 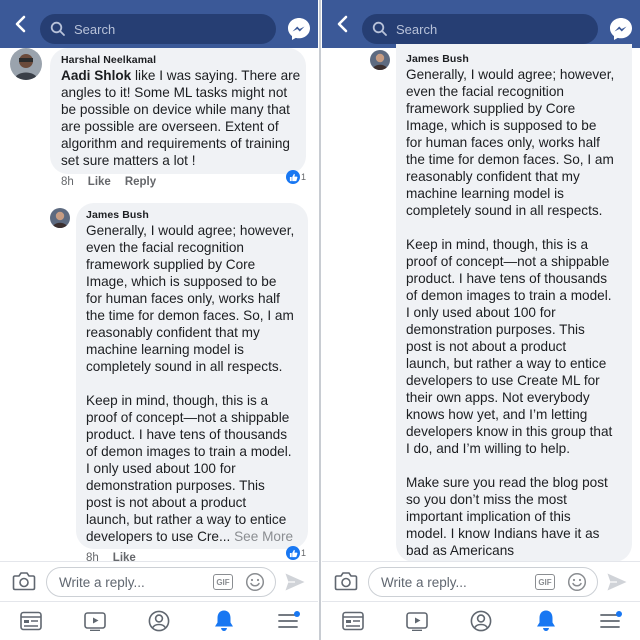 What do you see at coordinates (216, 75) in the screenshot?
I see `comment-text-line: like I was saying. There are` at bounding box center [216, 75].